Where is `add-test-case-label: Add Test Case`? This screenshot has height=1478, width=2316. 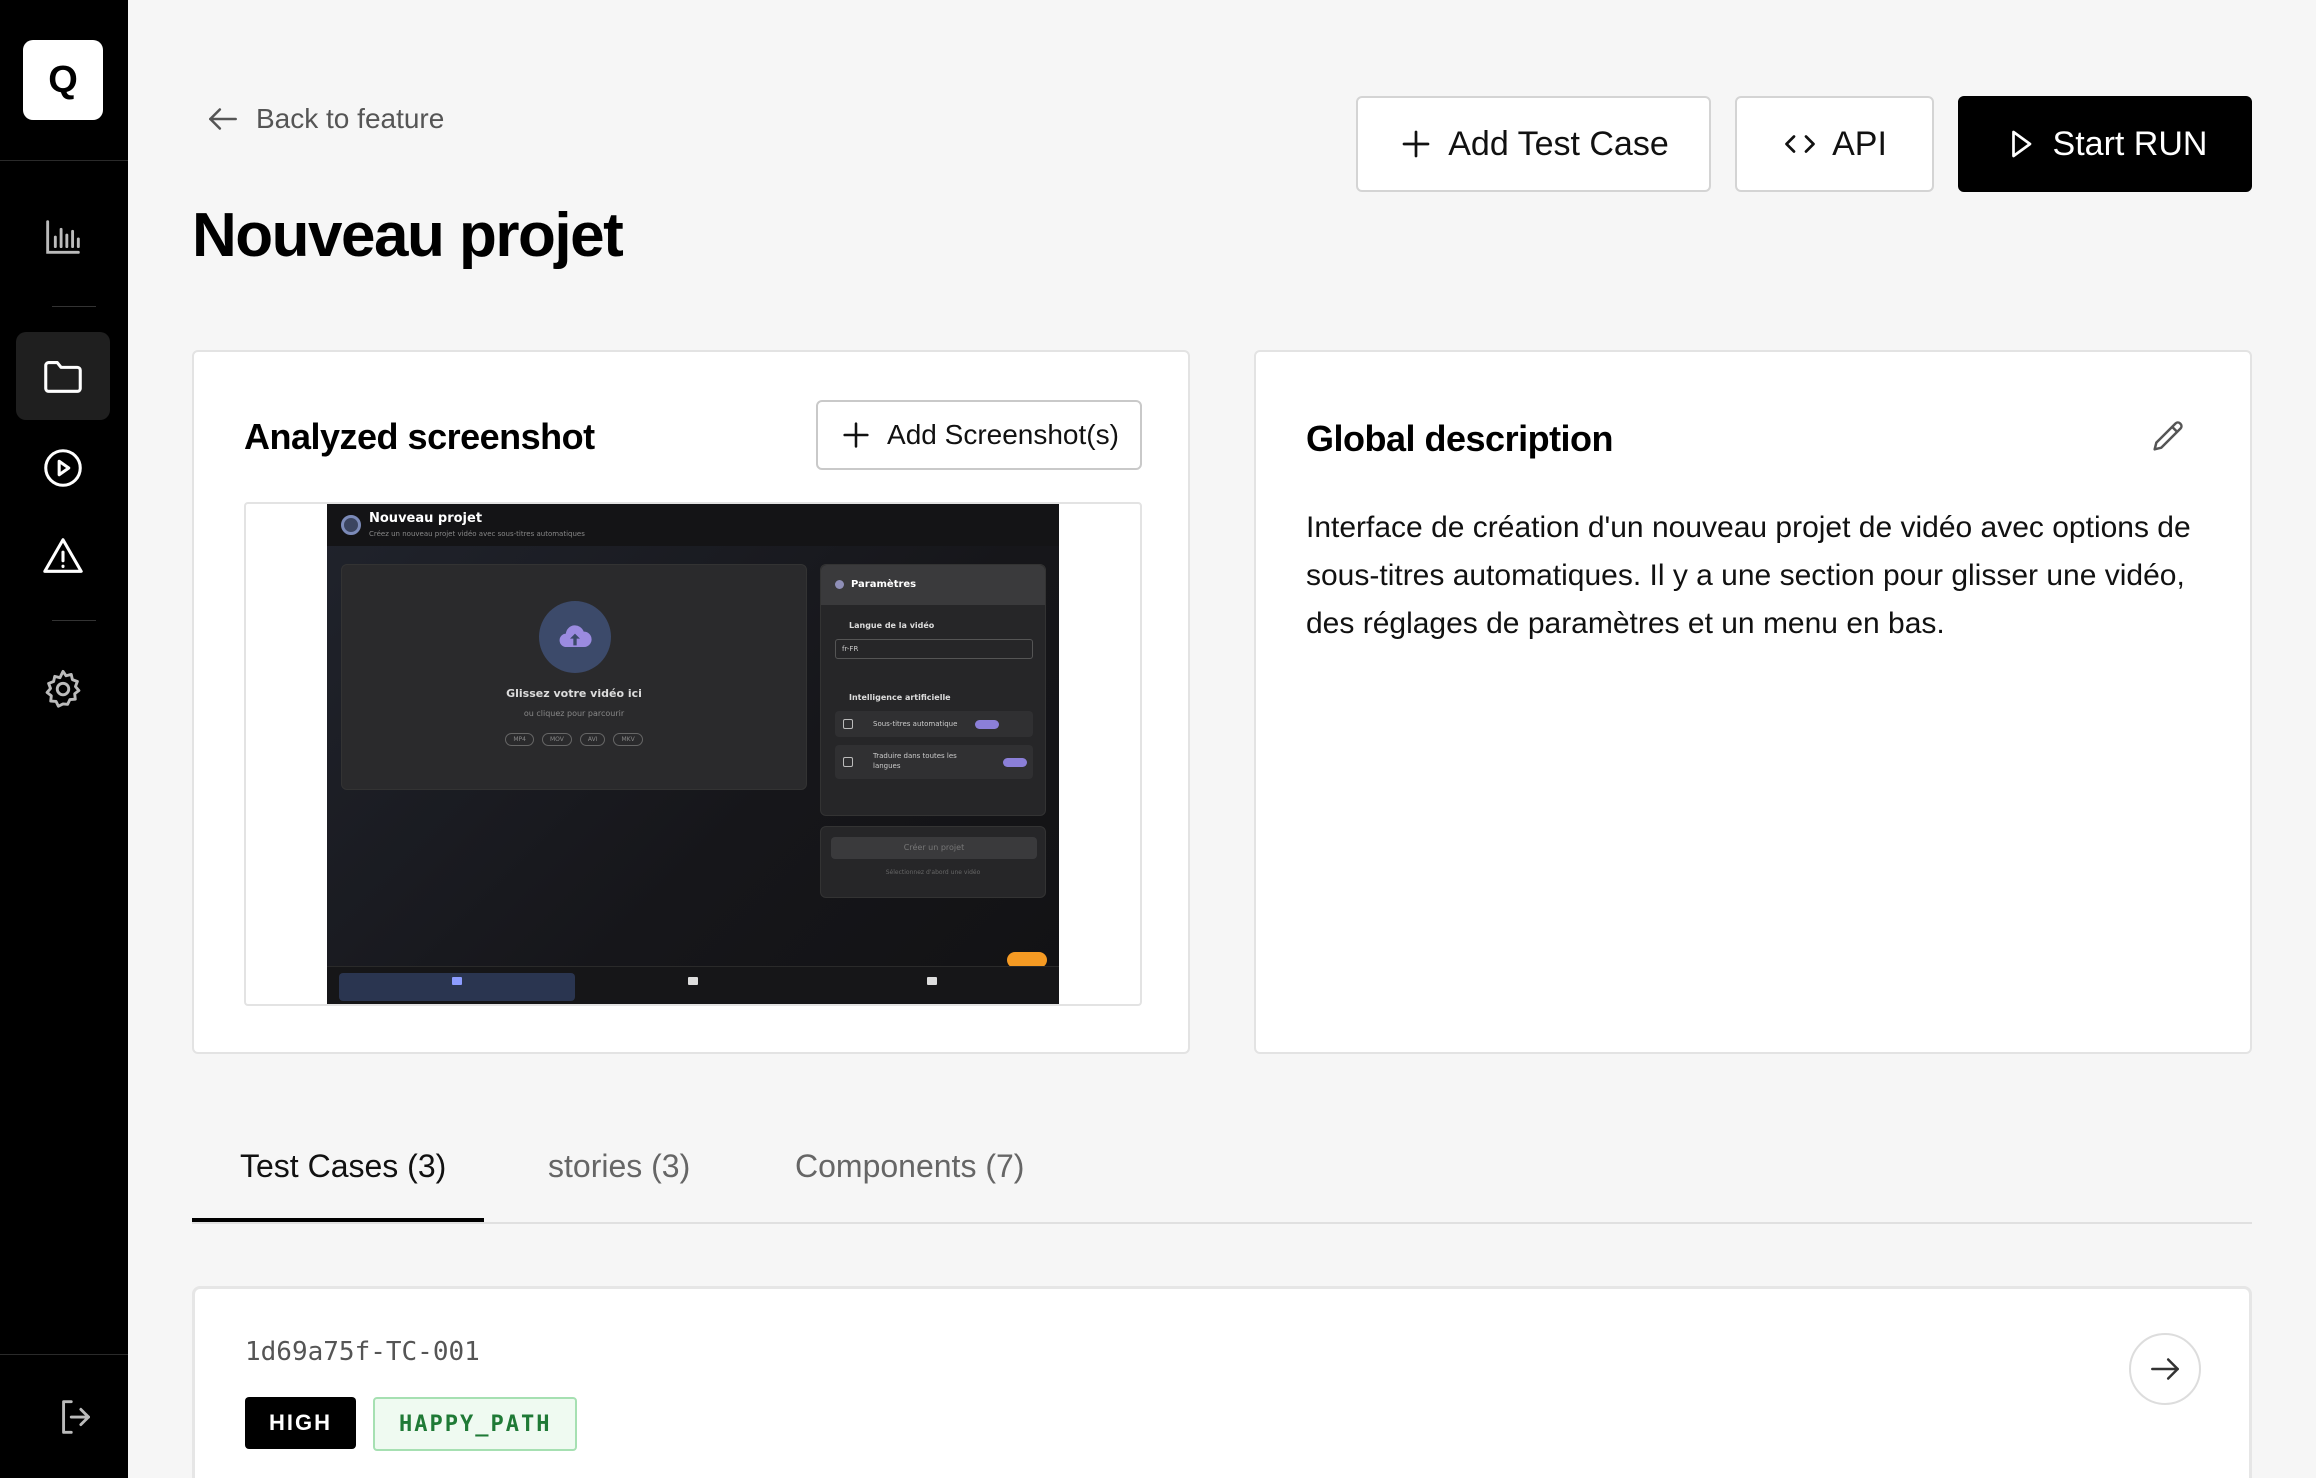 add-test-case-label: Add Test Case is located at coordinates (1558, 143).